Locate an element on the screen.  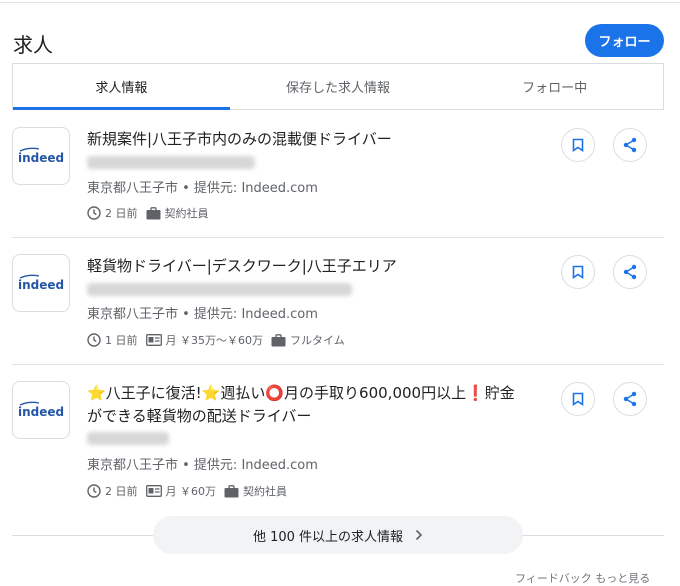
job-meta: 2 日前 月 ￥60万 契約社員 is located at coordinates (191, 491).